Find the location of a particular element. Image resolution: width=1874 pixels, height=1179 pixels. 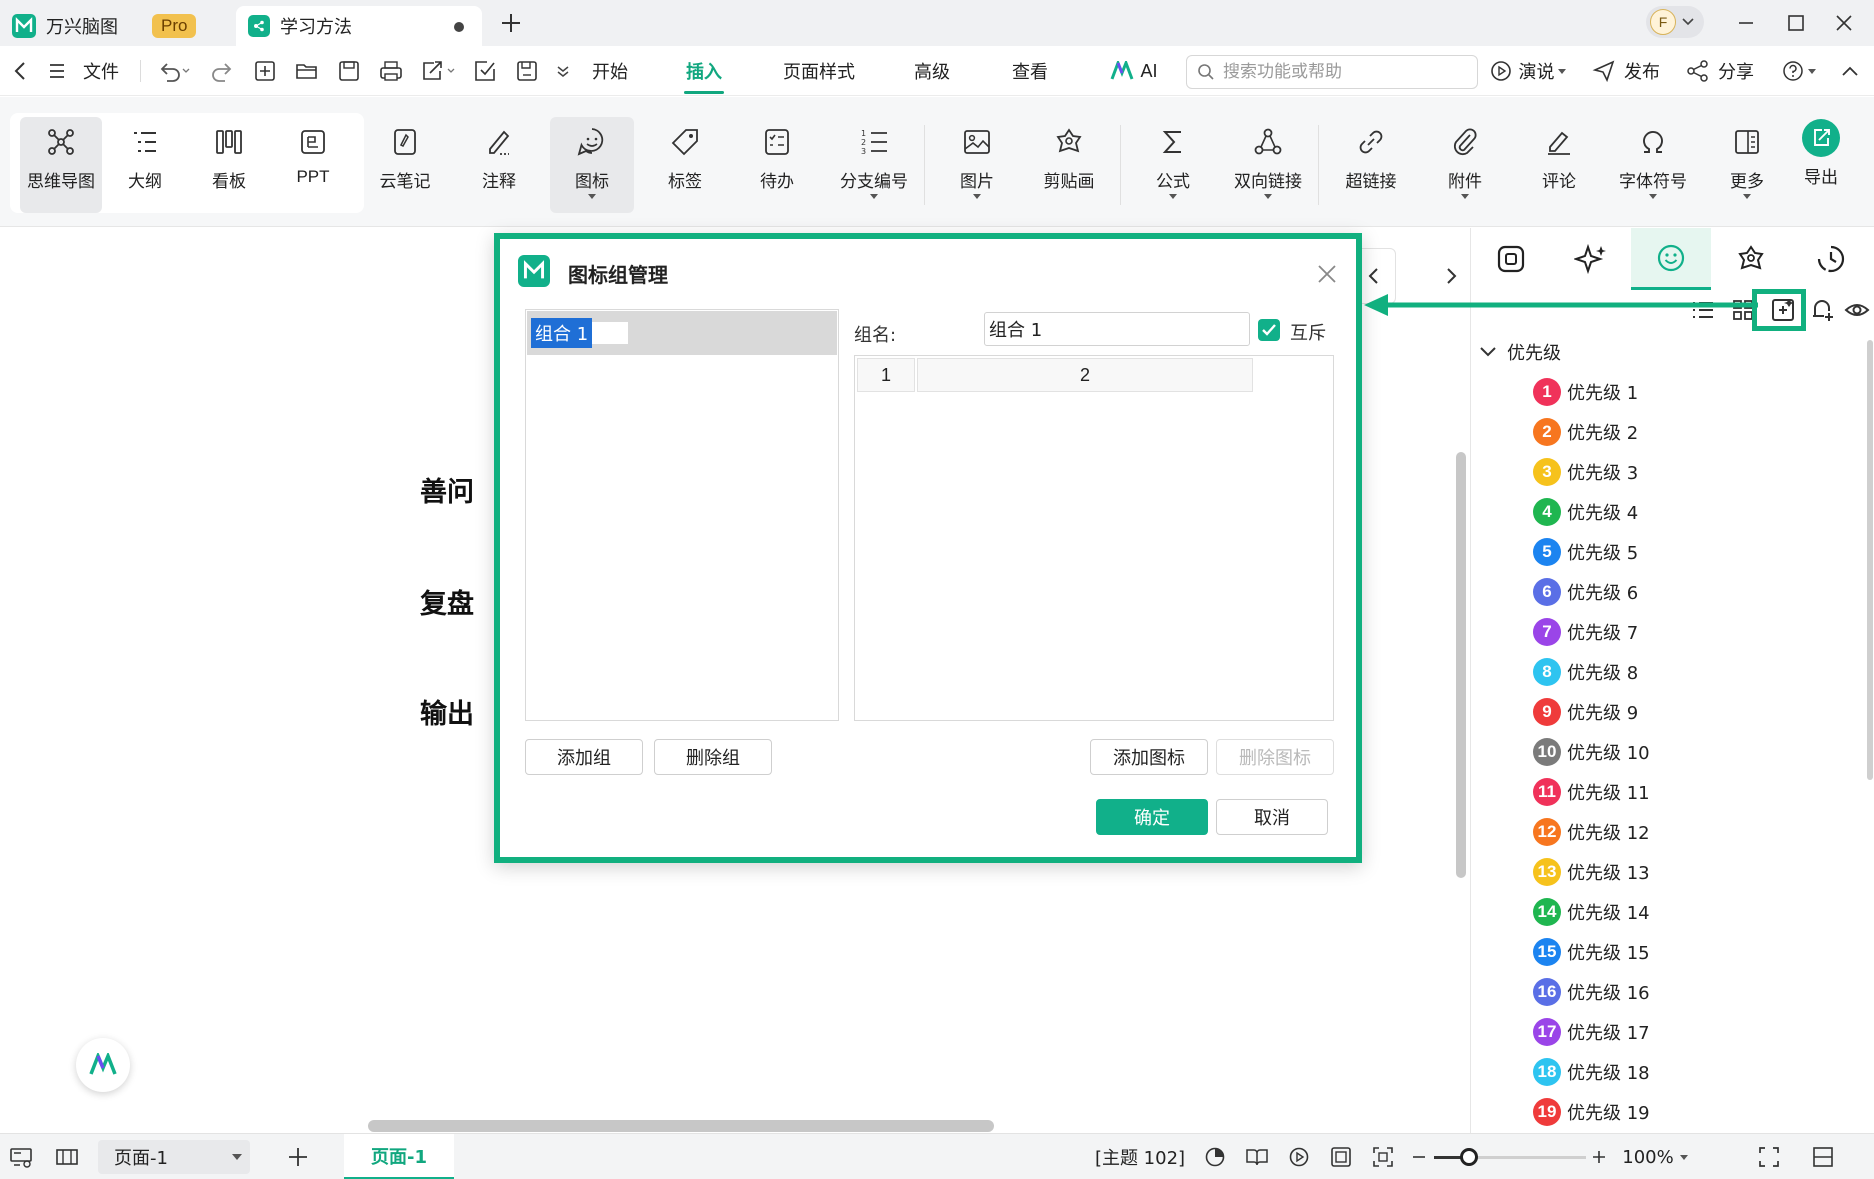

book-icon is located at coordinates (1257, 1156).